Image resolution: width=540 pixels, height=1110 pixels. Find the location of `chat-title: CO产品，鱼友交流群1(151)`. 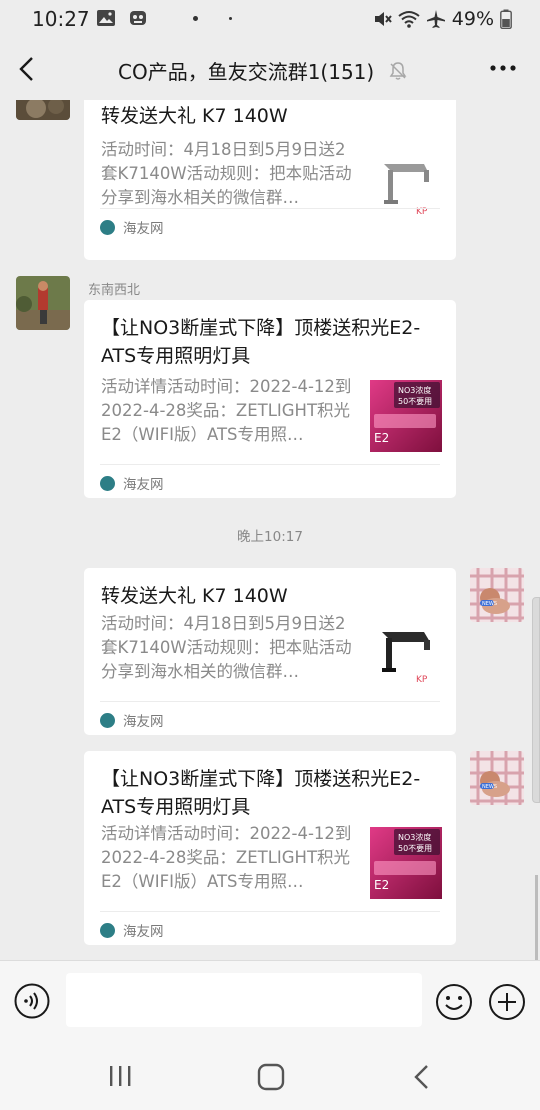

chat-title: CO产品，鱼友交流群1(151) is located at coordinates (246, 72).